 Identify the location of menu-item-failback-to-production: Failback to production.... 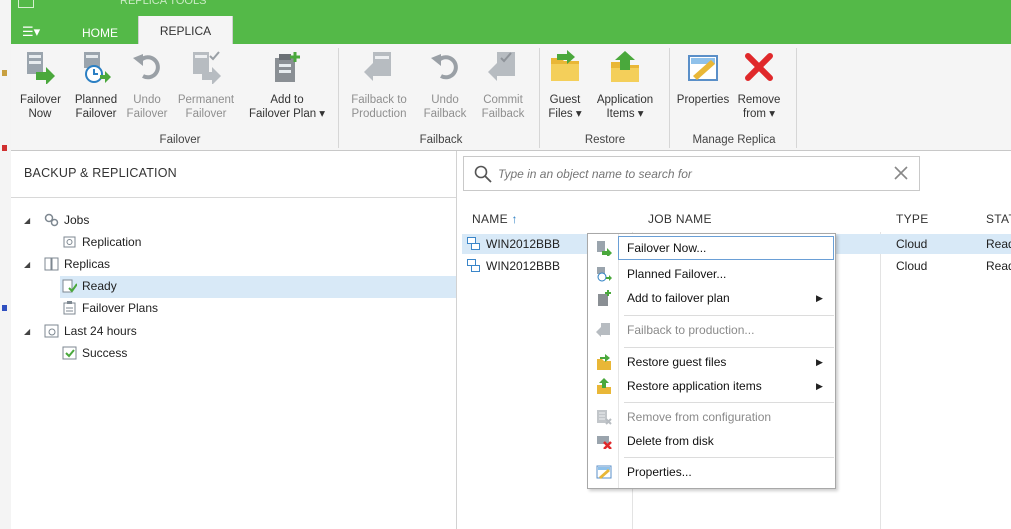
(711, 330).